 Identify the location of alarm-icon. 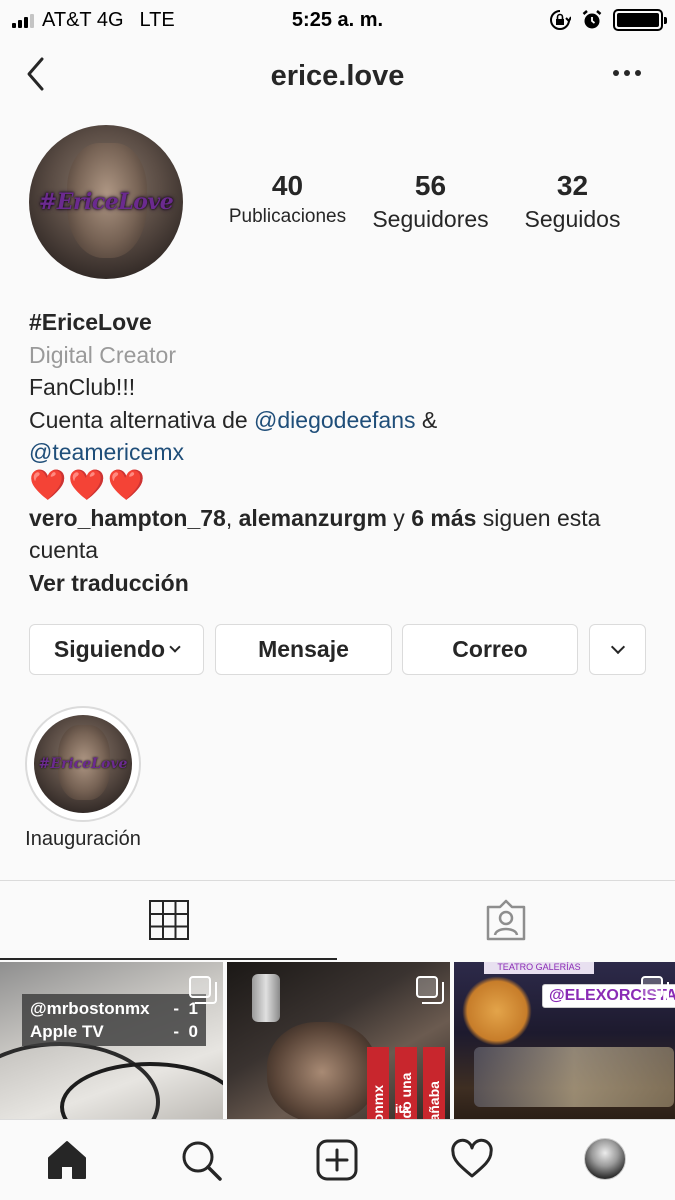
(592, 19).